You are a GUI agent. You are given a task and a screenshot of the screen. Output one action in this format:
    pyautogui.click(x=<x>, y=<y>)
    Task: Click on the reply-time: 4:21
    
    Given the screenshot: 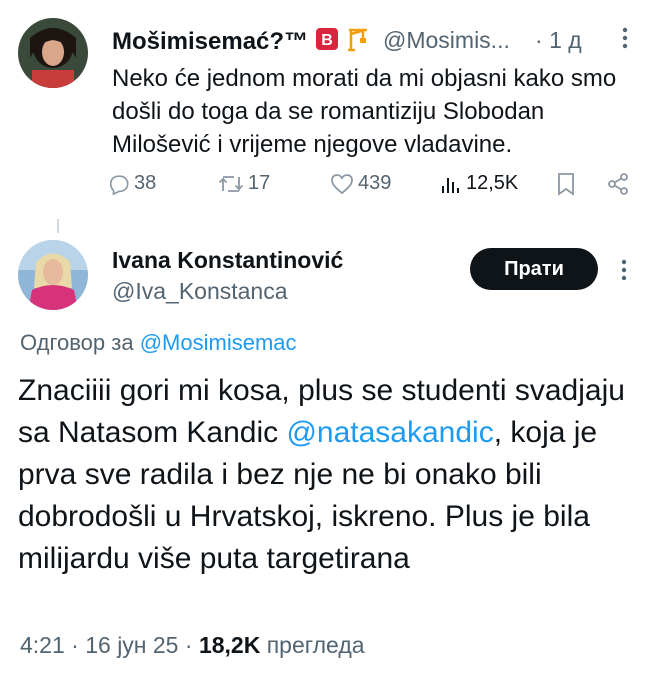 What is the action you would take?
    pyautogui.click(x=42, y=645)
    